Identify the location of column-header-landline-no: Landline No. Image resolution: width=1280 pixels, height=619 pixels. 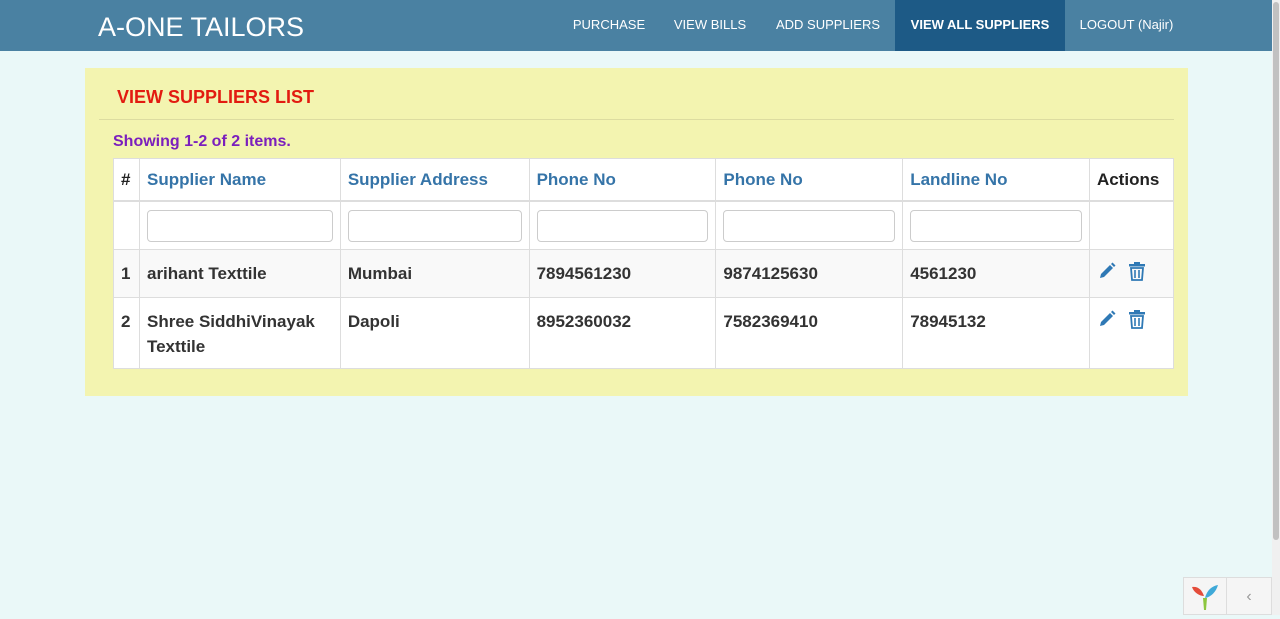
(996, 180).